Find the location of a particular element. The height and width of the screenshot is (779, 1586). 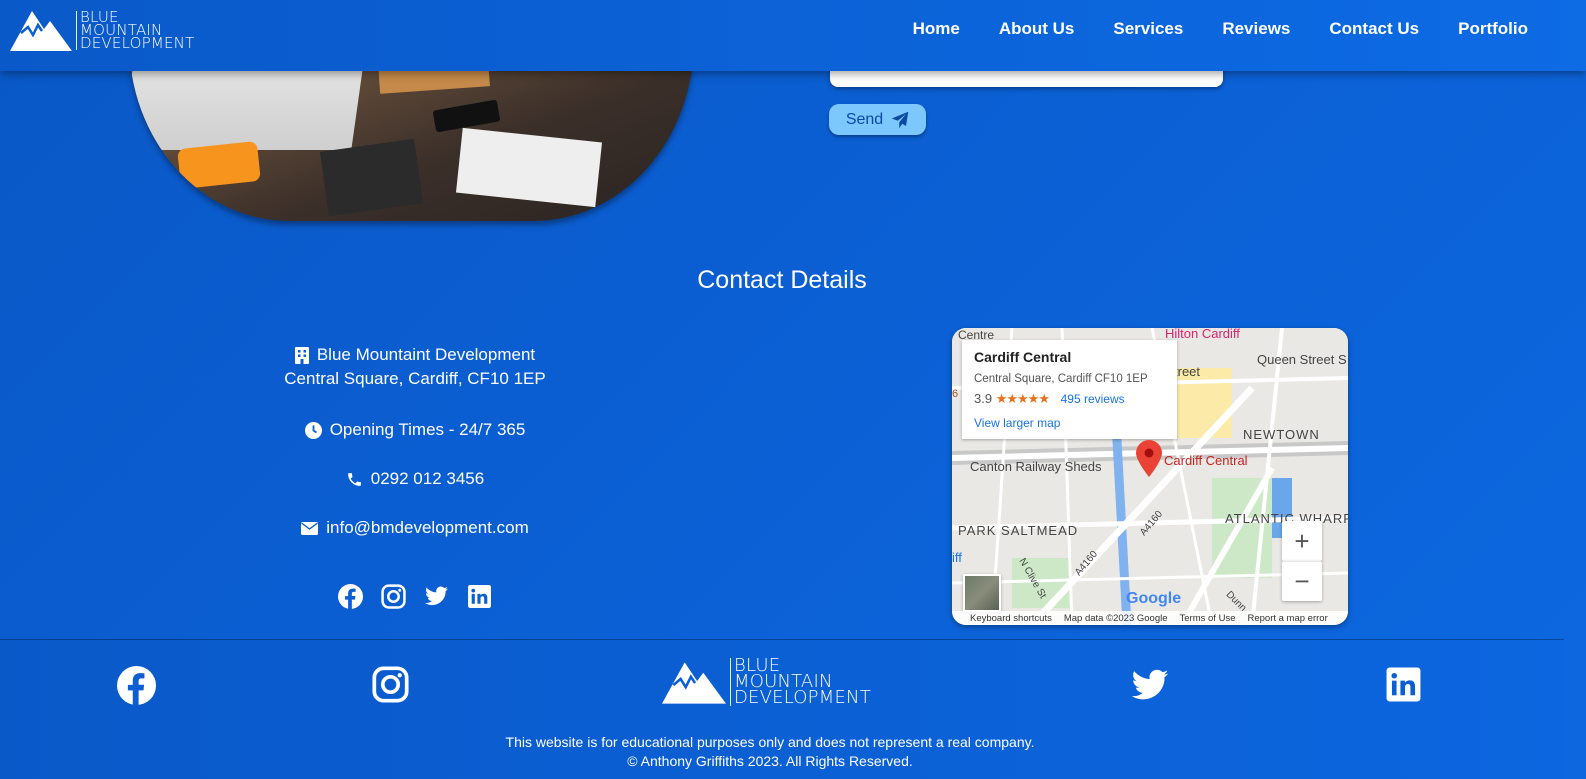

nav-portfolio: Portfolio is located at coordinates (1493, 29).